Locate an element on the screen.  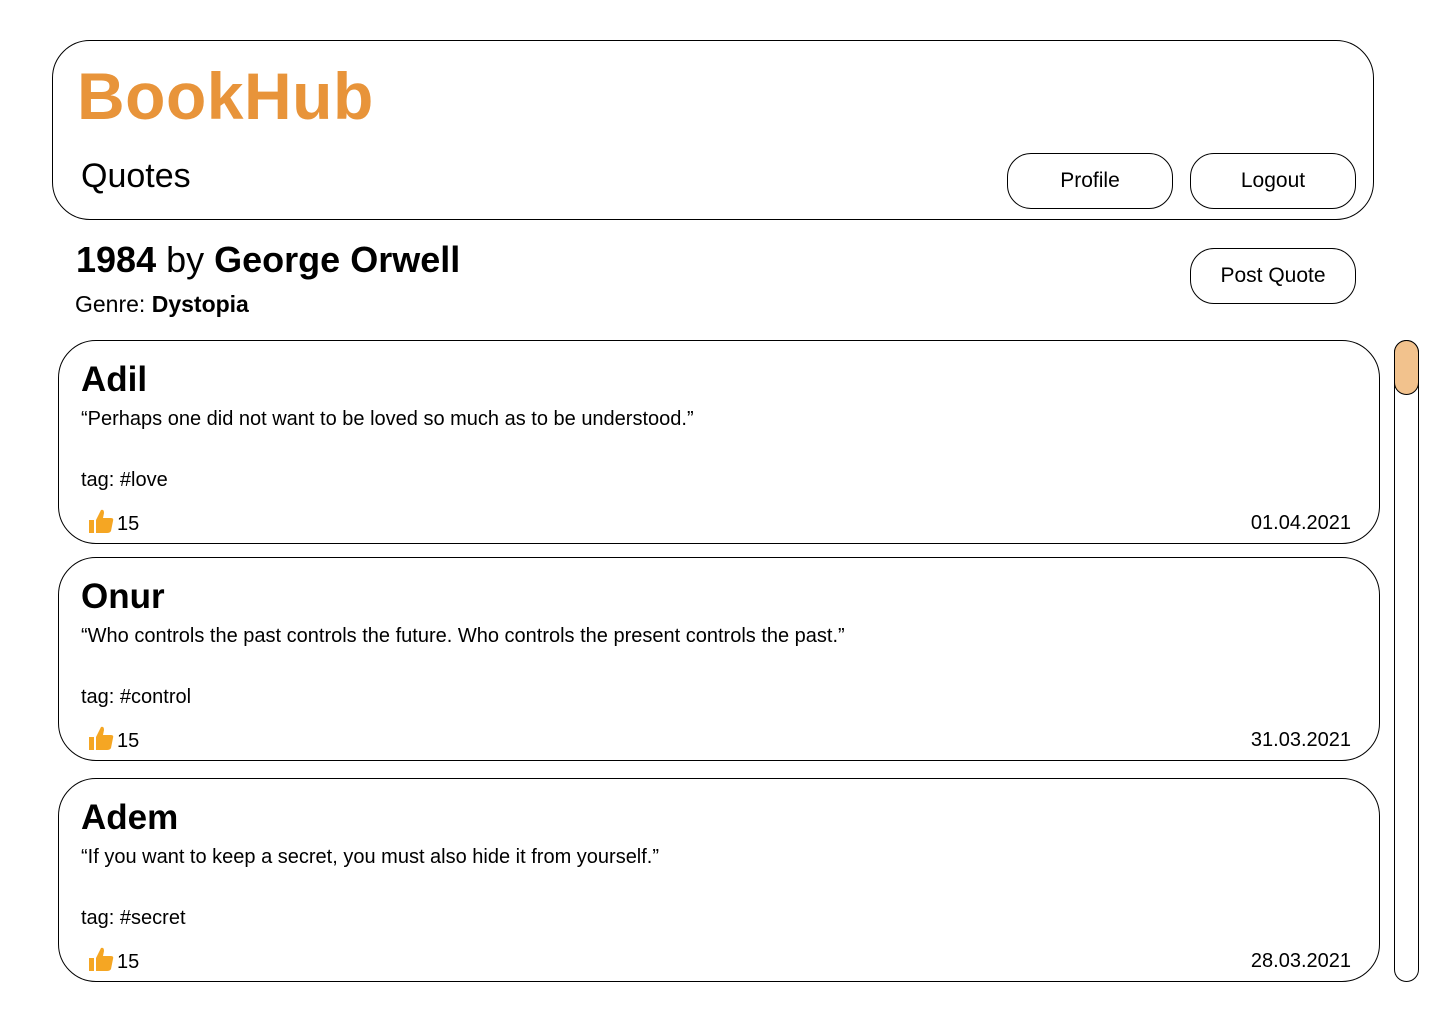
quote-date: 31.03.2021 is located at coordinates (1300, 740).